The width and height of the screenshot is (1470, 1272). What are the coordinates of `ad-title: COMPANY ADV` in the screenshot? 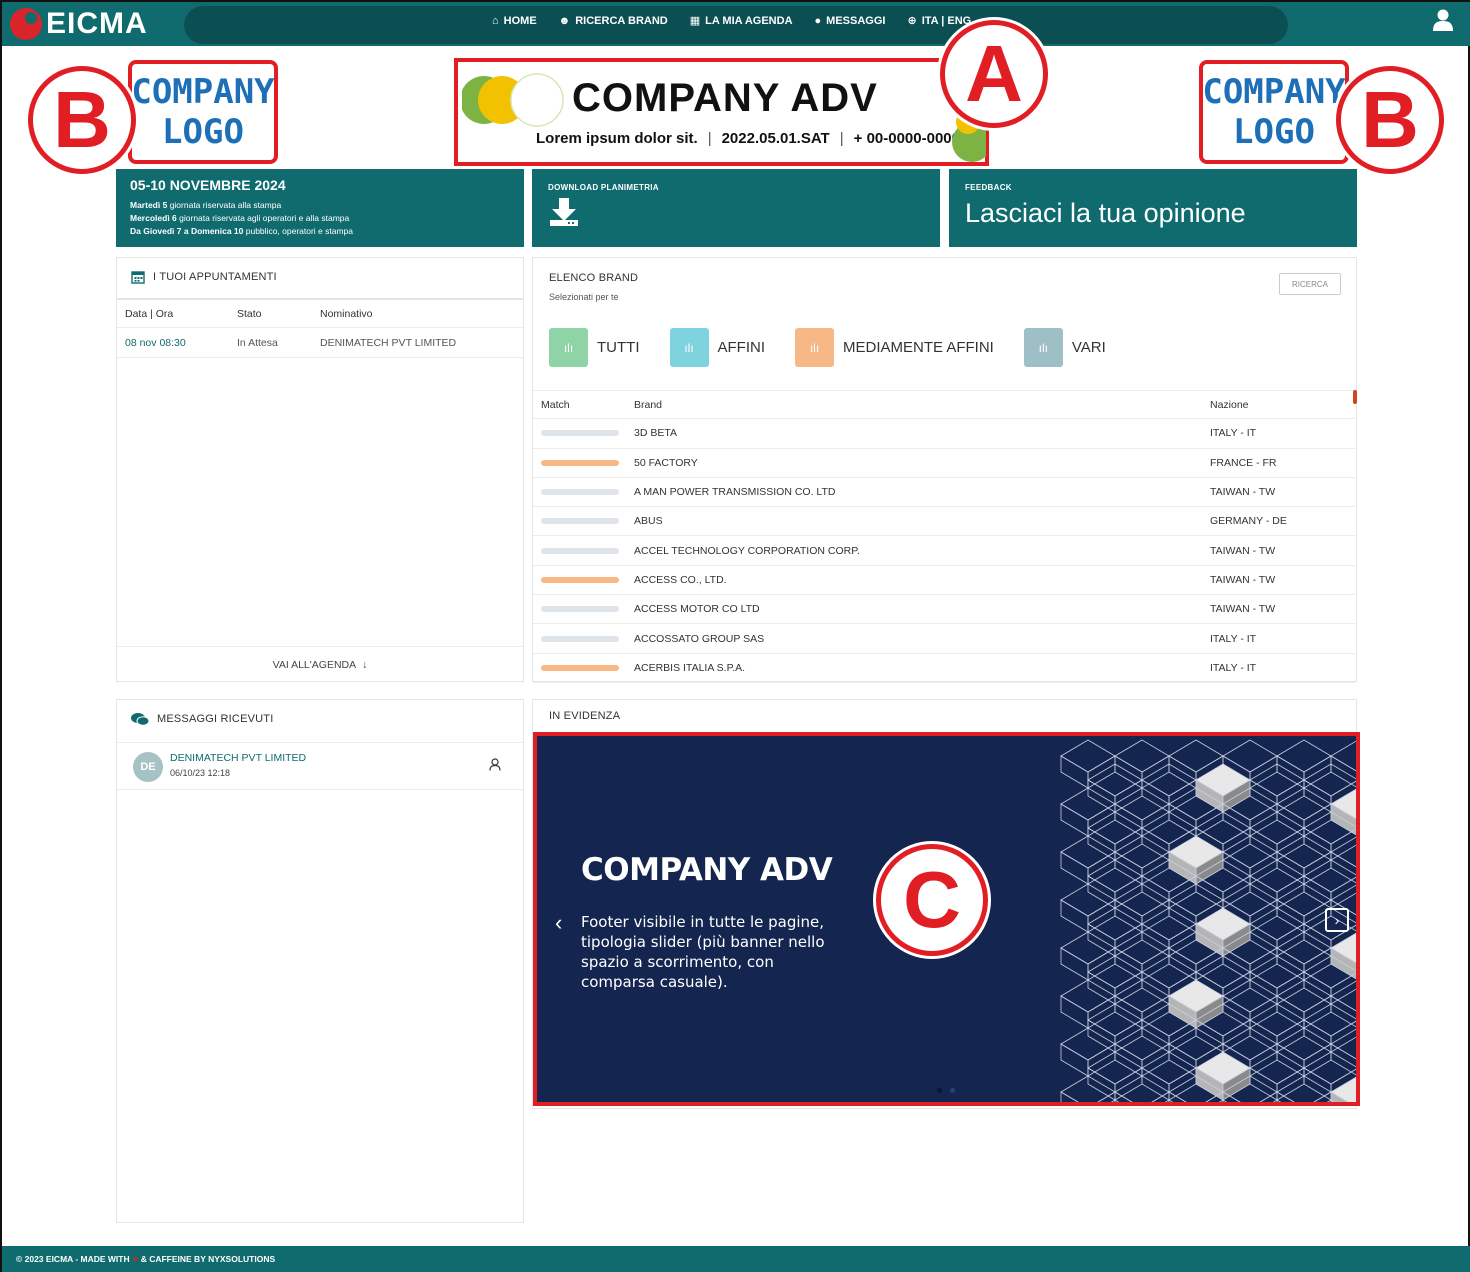 It's located at (725, 98).